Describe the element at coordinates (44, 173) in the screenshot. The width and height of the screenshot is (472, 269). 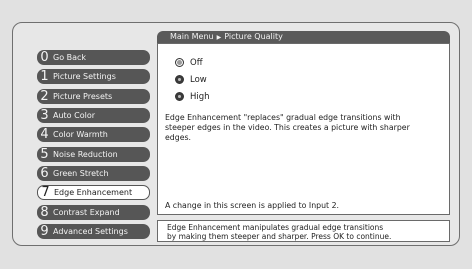
I see `menu-number: 6` at that location.